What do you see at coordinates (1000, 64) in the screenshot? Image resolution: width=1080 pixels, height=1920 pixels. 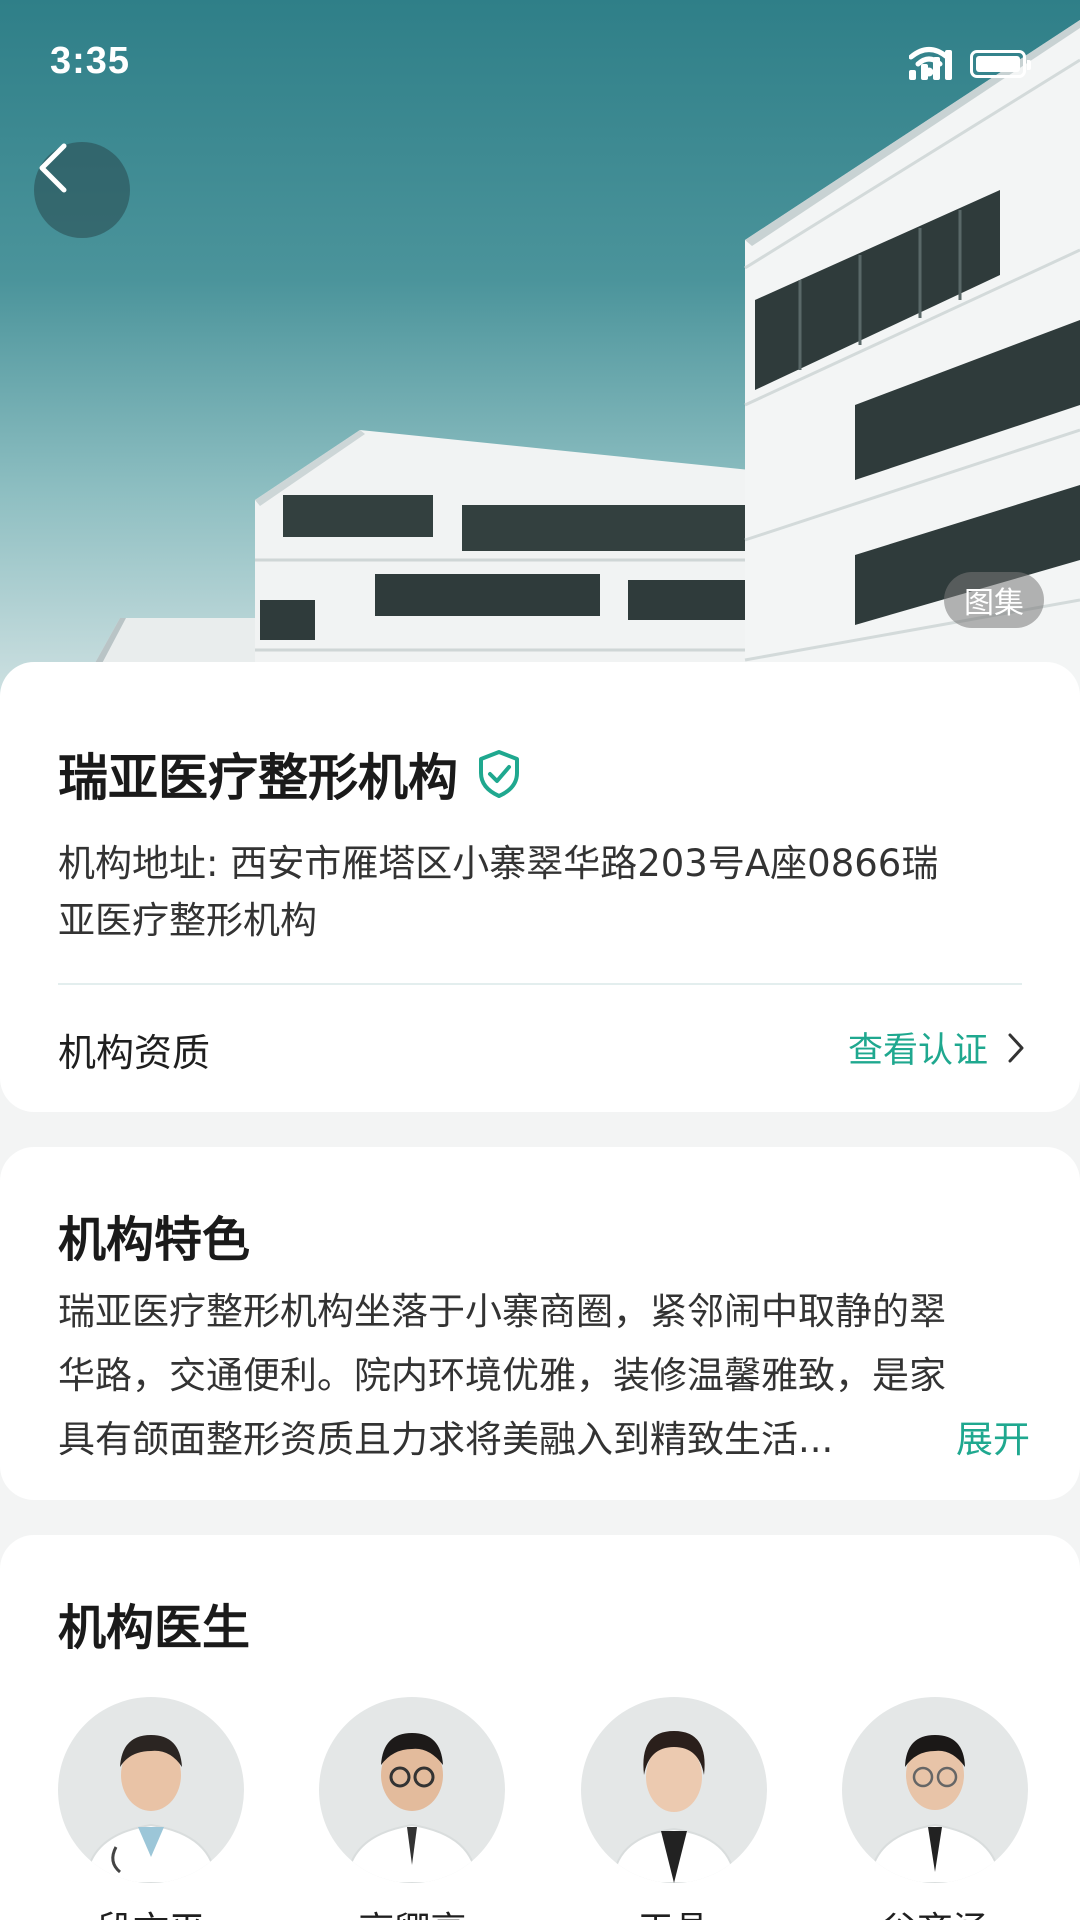 I see `battery-icon` at bounding box center [1000, 64].